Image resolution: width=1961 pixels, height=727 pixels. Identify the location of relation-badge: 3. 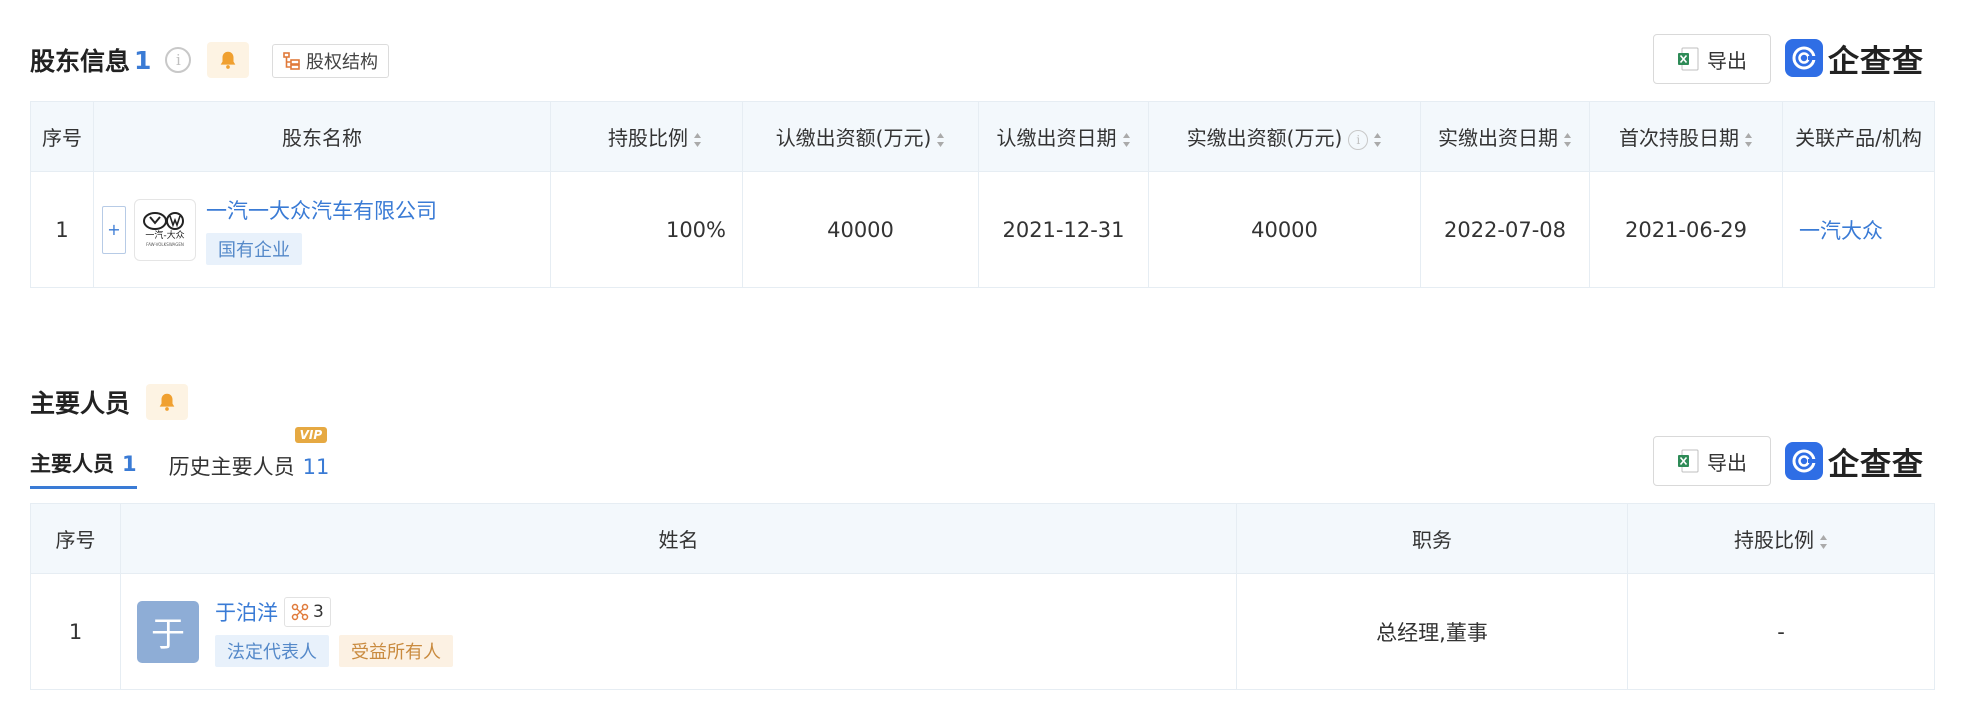
(307, 611).